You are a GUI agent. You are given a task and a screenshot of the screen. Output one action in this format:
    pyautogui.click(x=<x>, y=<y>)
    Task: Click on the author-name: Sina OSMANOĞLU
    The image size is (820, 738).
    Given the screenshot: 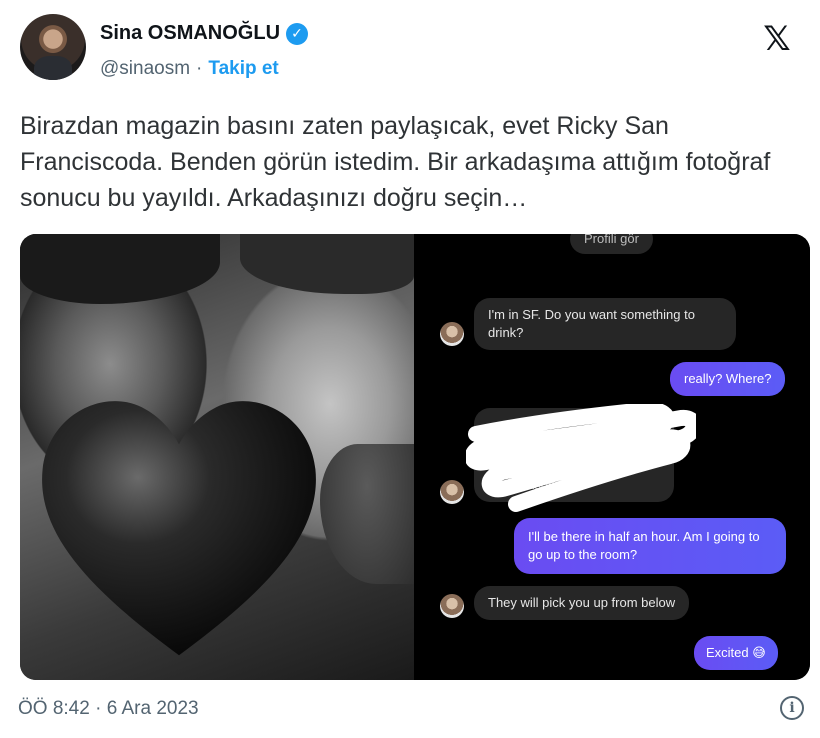 What is the action you would take?
    pyautogui.click(x=190, y=33)
    